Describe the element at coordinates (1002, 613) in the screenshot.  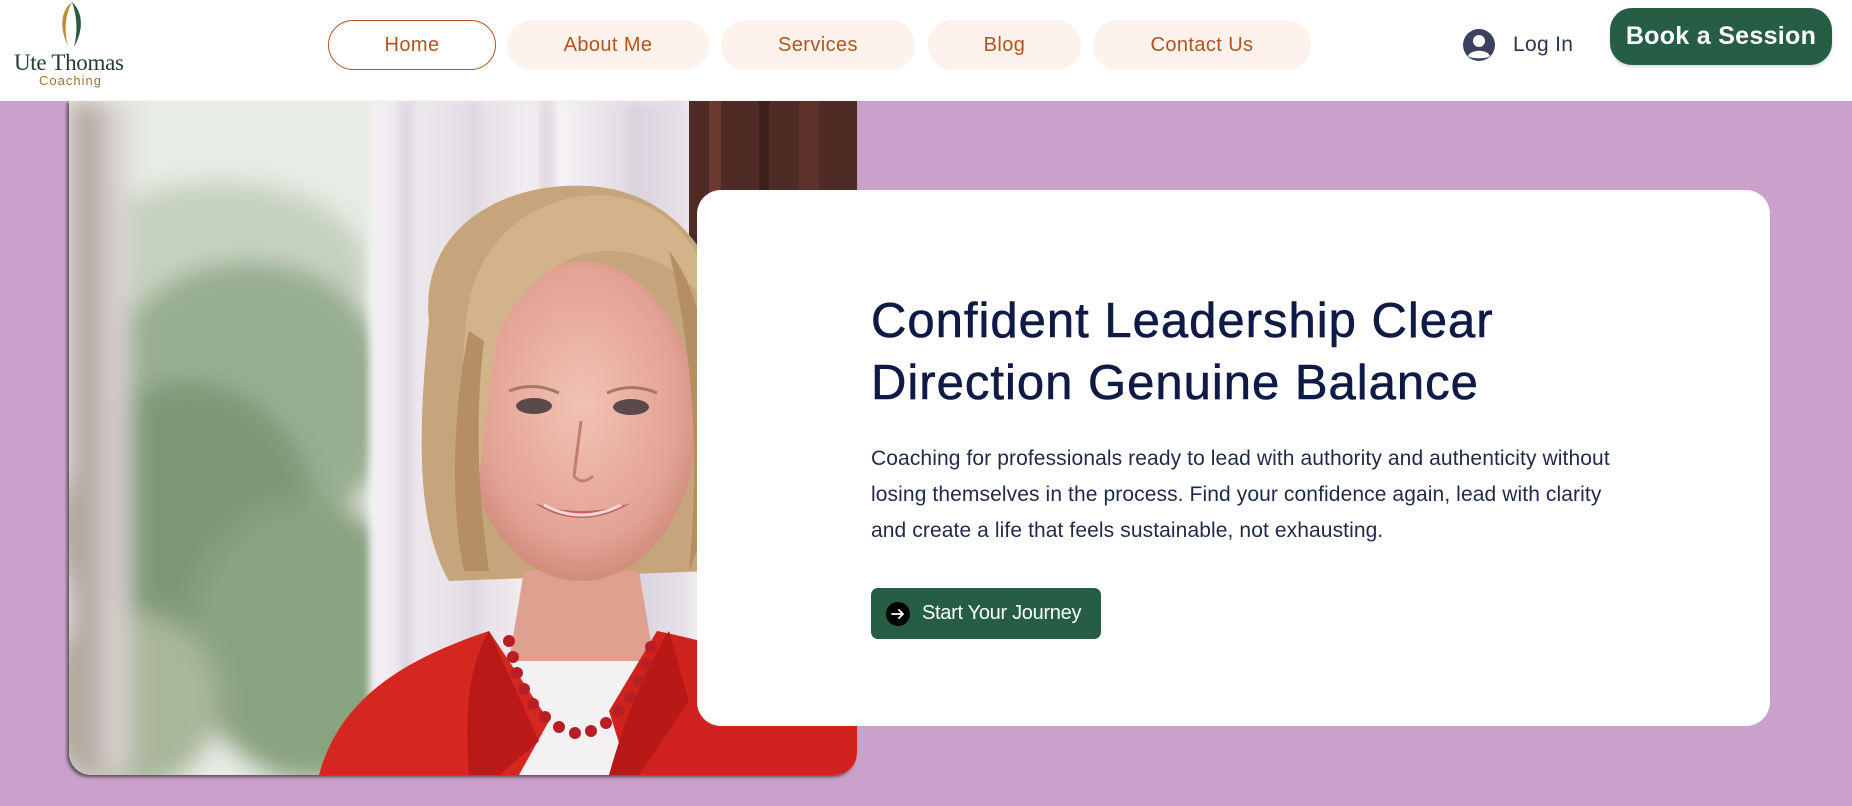
I see `start-journey-label: Start Your Journey` at that location.